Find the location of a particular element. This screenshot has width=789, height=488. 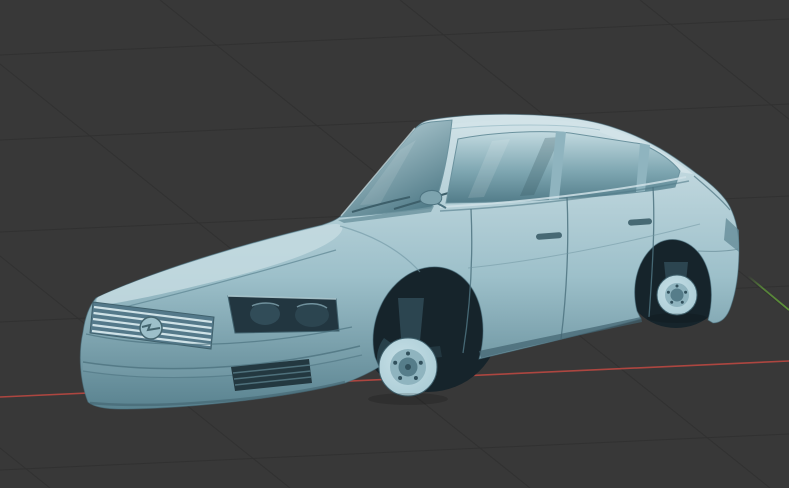

headlight-lens-inner is located at coordinates (265, 314).